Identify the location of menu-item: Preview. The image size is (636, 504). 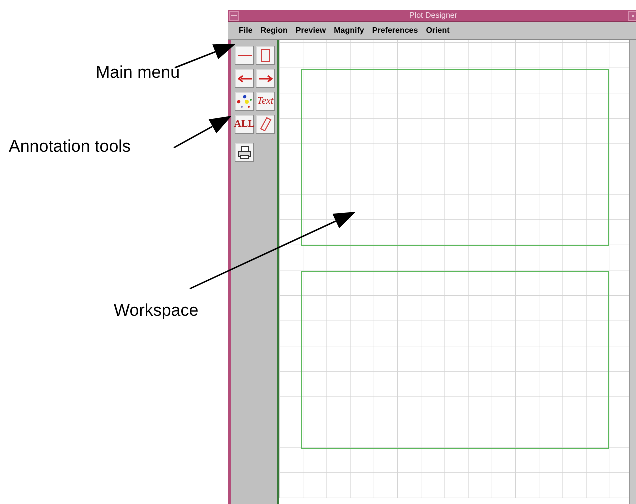
(311, 30).